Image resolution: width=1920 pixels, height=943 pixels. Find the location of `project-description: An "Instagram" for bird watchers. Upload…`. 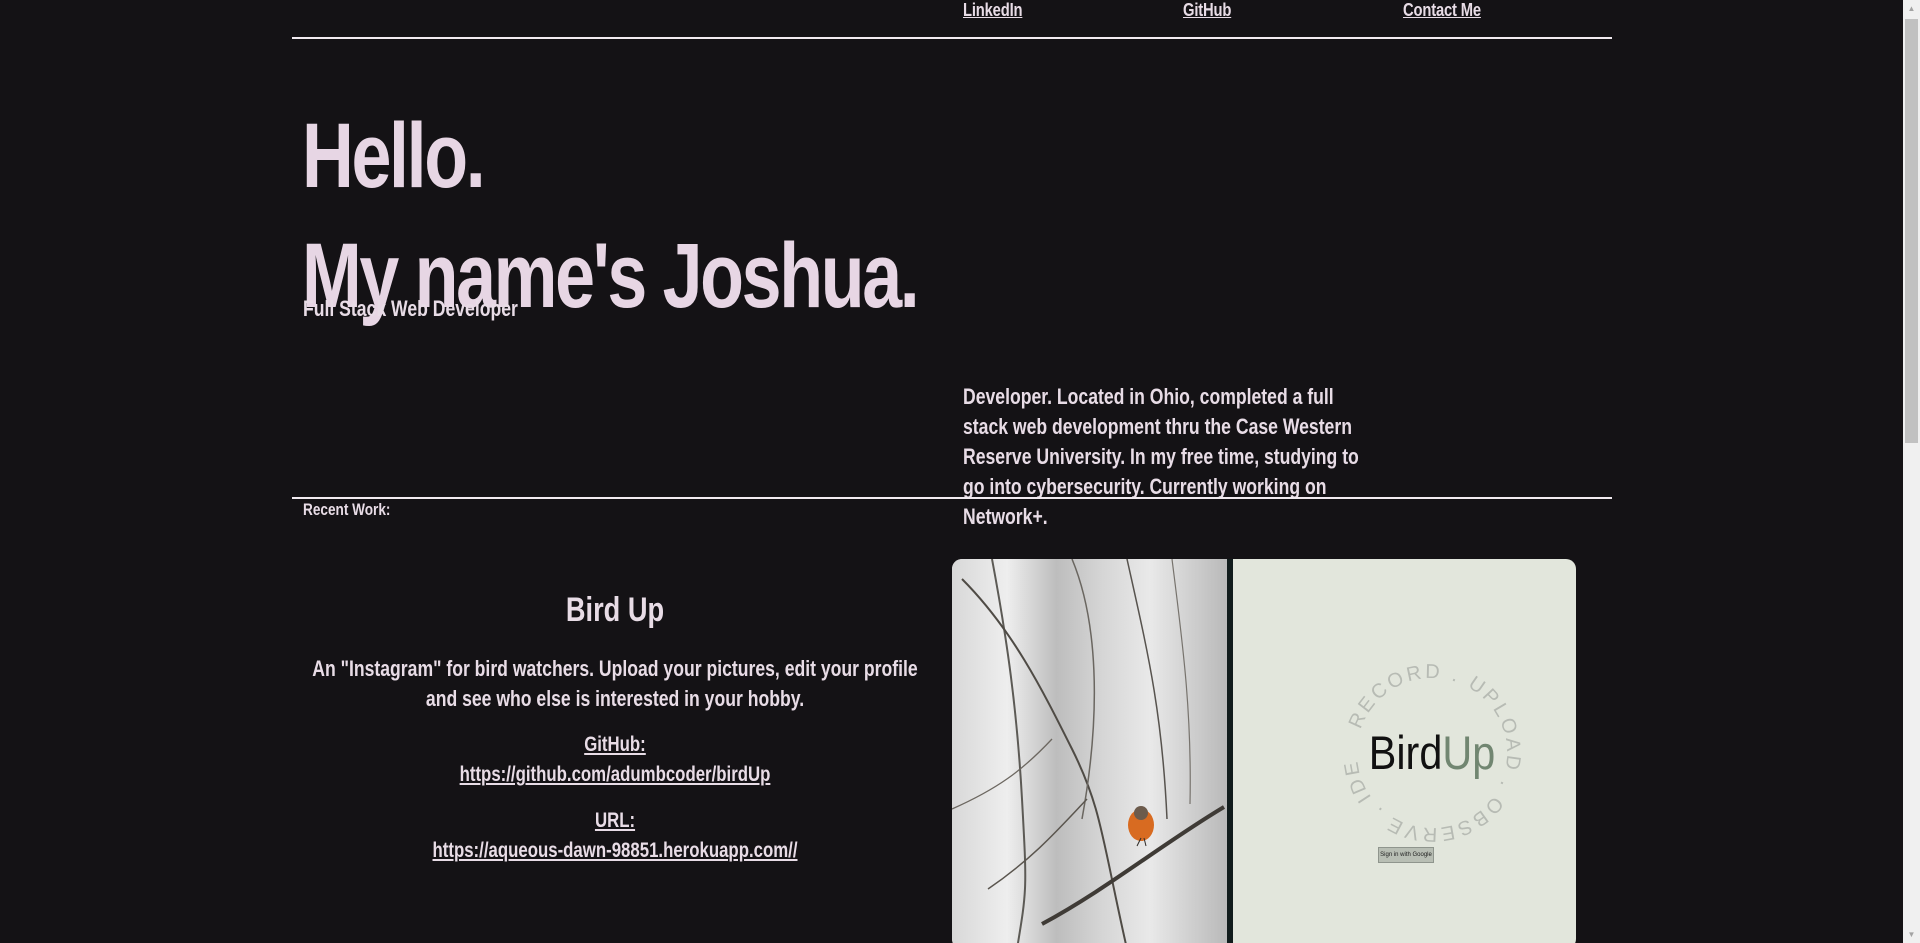

project-description: An "Instagram" for bird watchers. Upload… is located at coordinates (615, 684).